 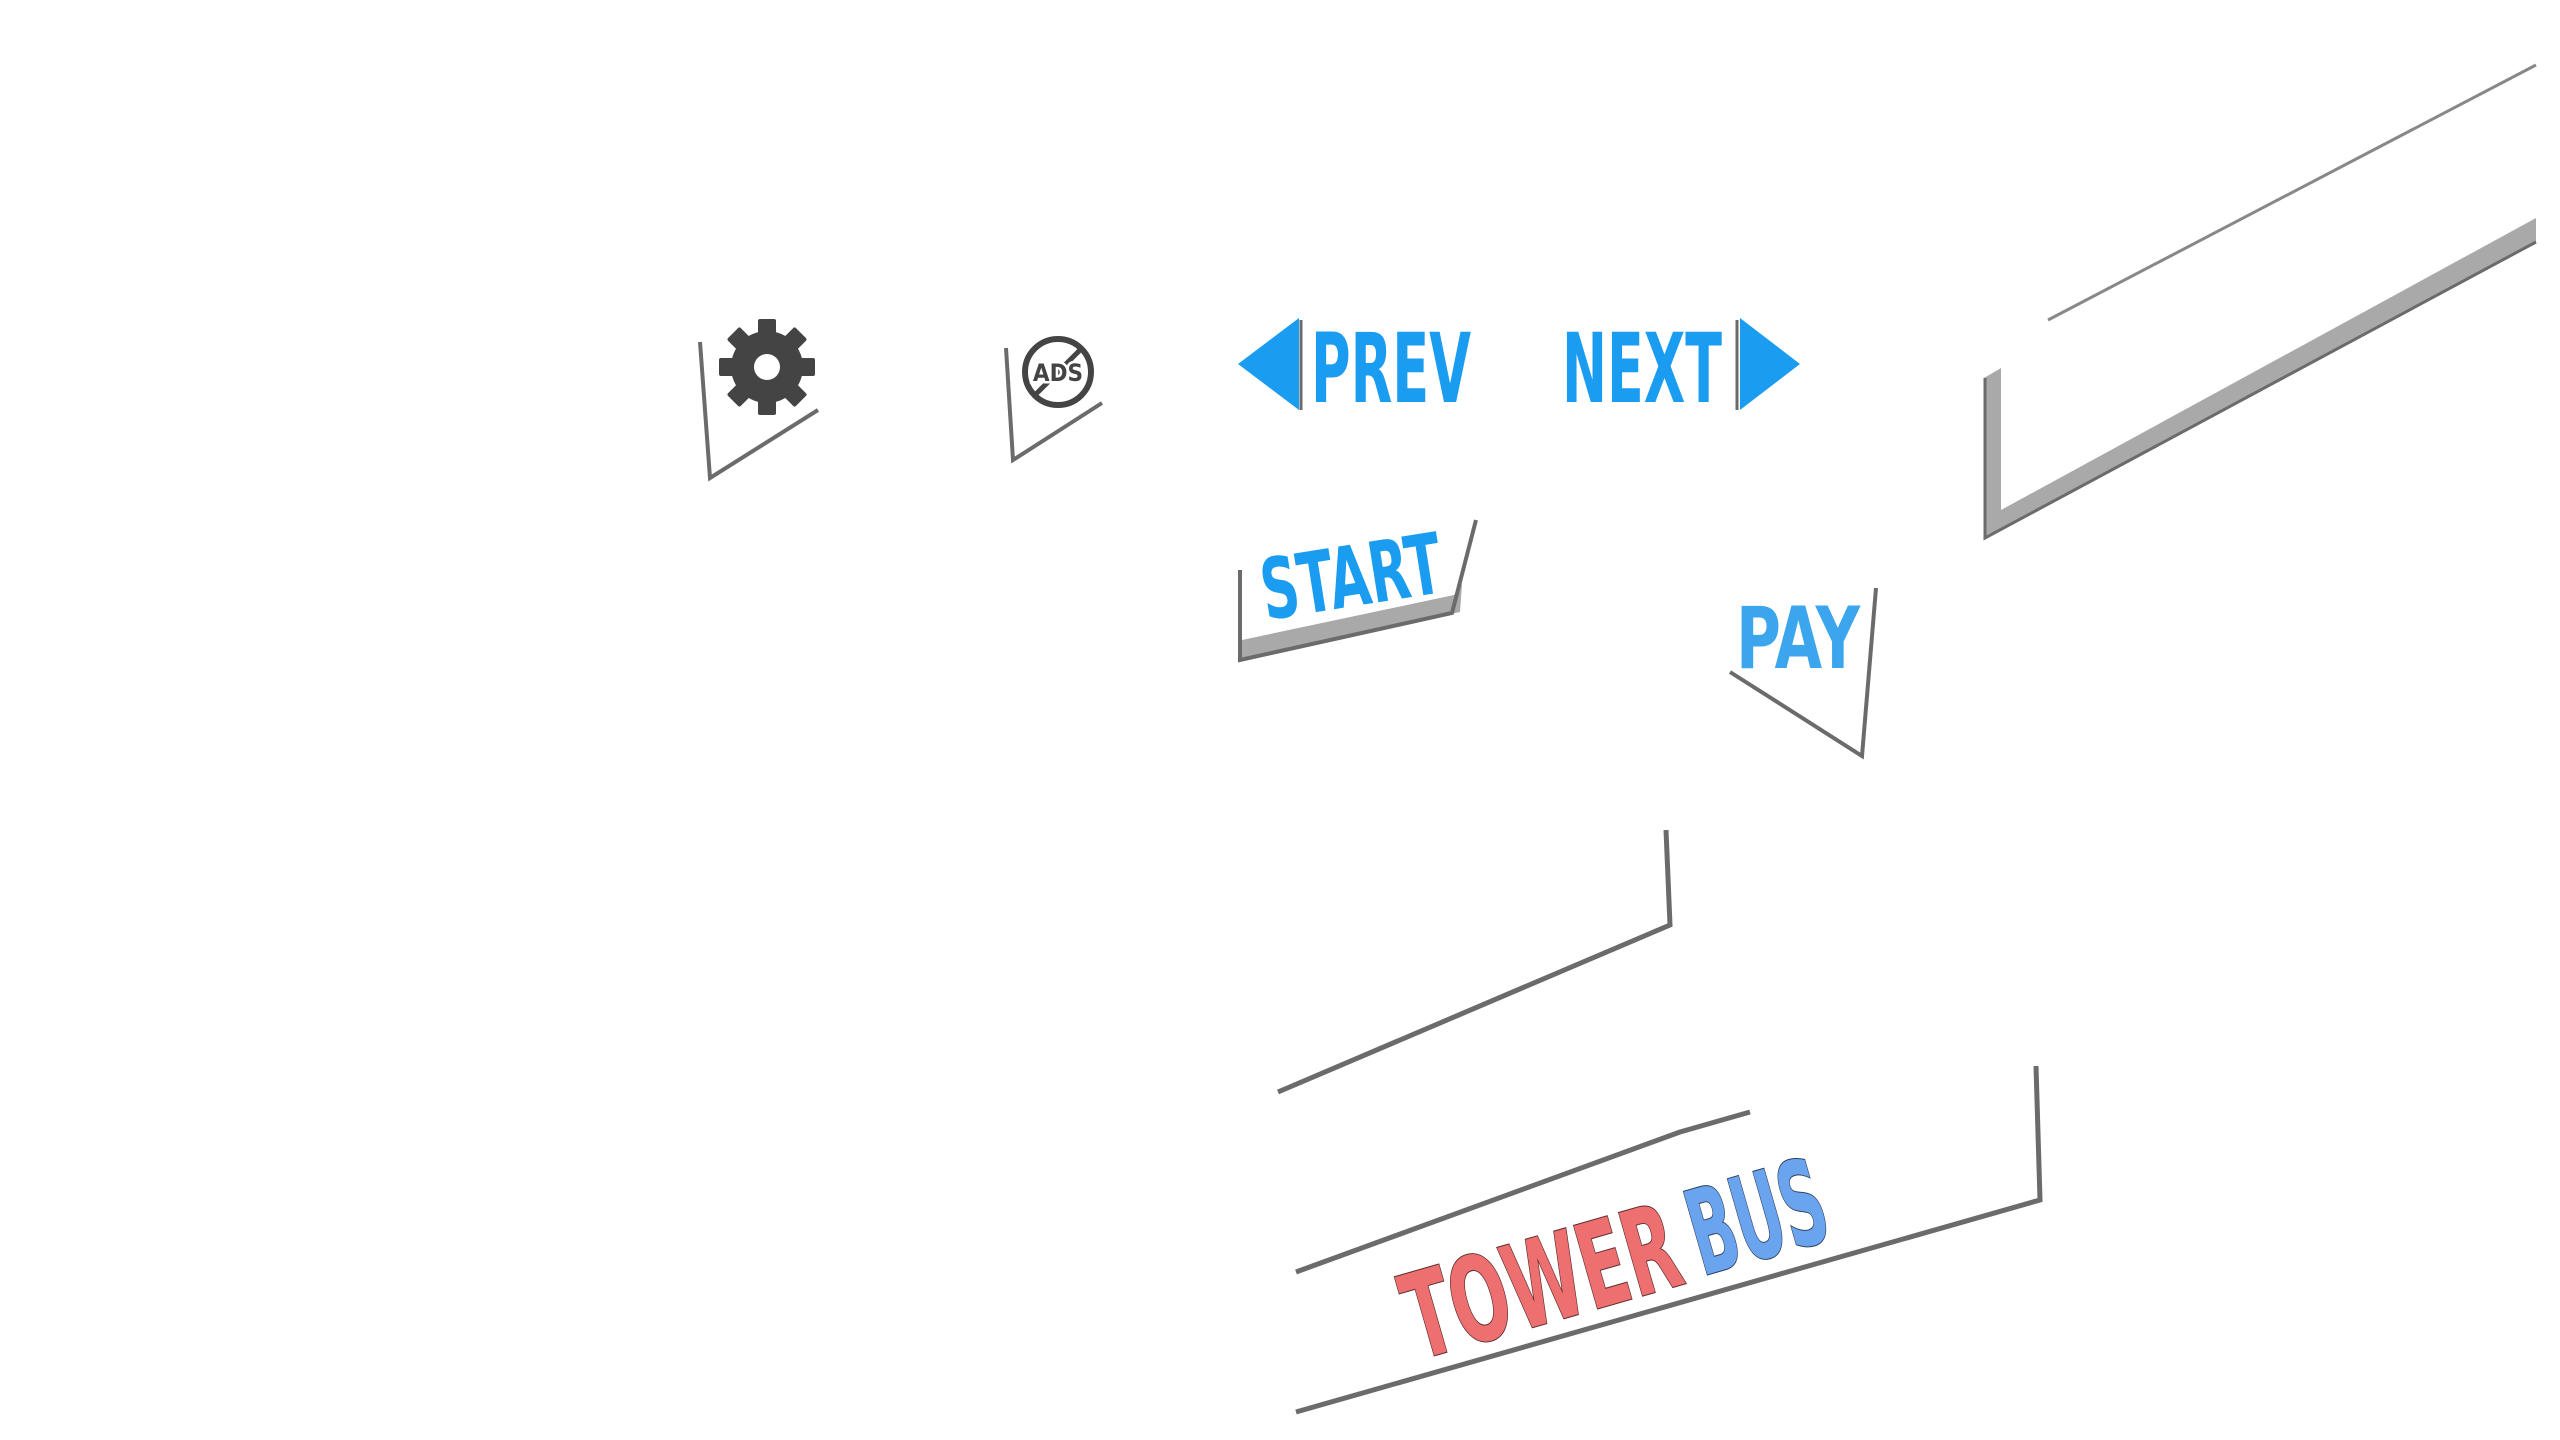 I want to click on prev-label: PREV, so click(x=1391, y=369).